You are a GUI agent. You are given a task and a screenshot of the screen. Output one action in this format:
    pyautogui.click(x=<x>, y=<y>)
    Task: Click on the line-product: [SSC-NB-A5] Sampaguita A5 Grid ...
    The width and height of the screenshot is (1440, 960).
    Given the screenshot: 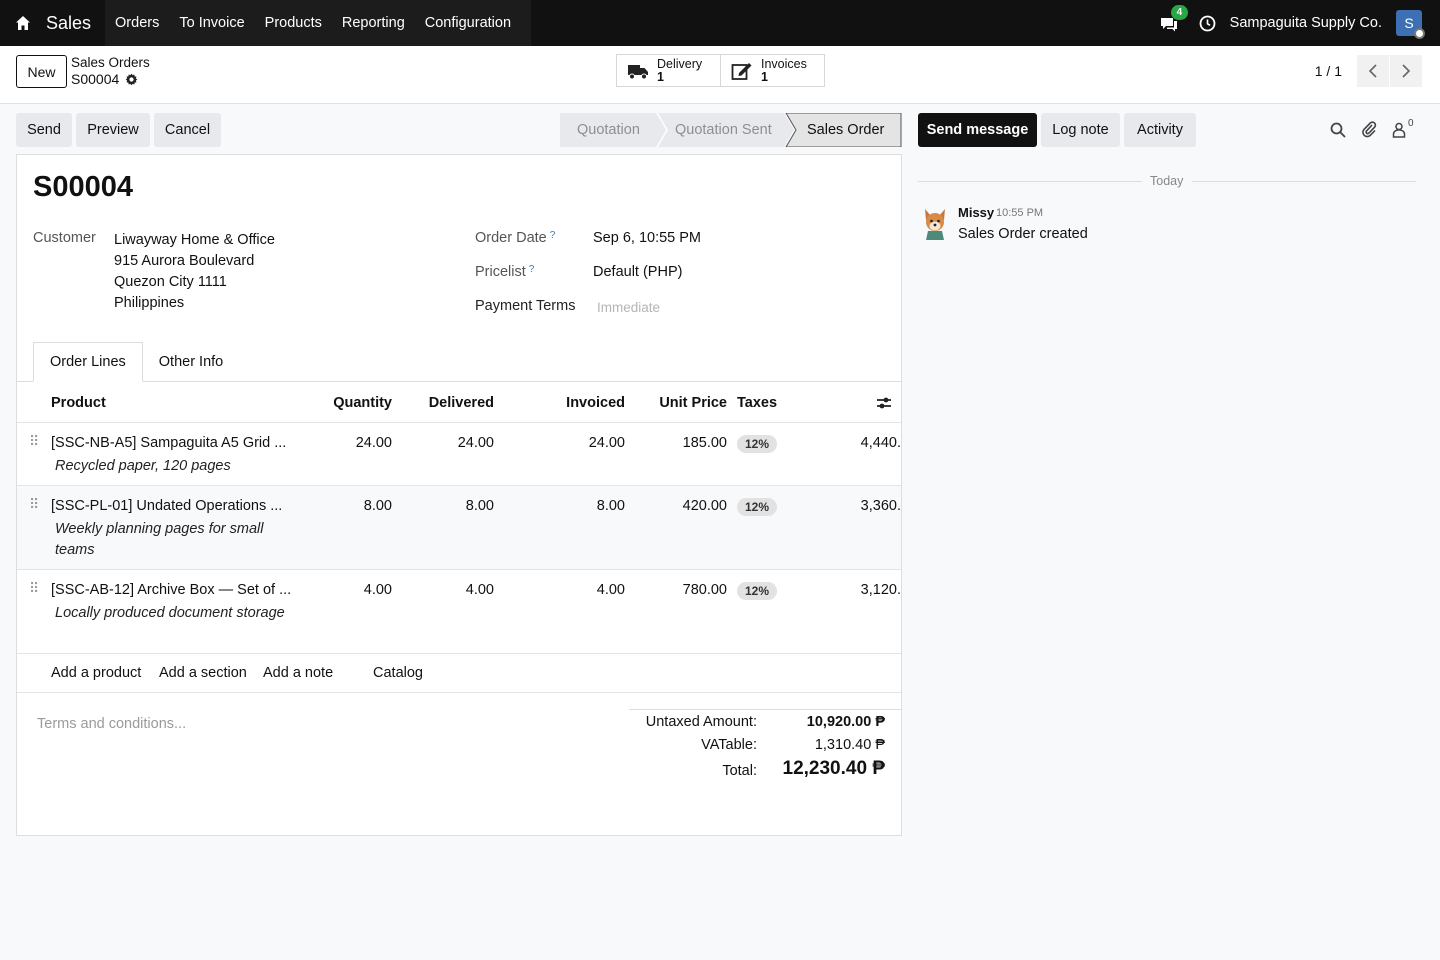 What is the action you would take?
    pyautogui.click(x=168, y=443)
    